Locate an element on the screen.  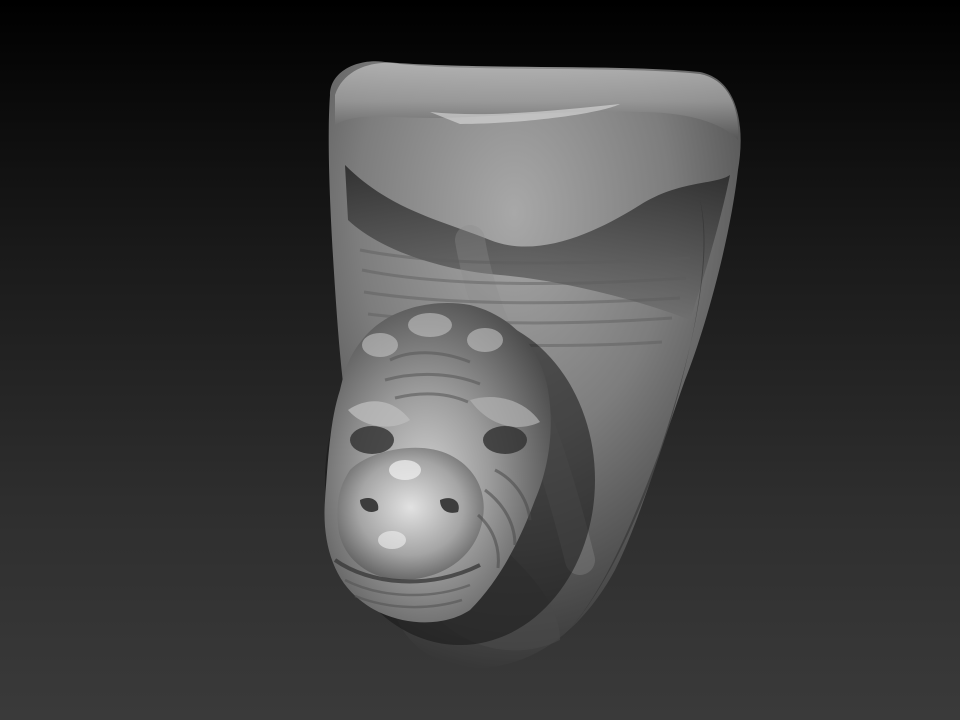
eye-socket-left is located at coordinates (372, 440).